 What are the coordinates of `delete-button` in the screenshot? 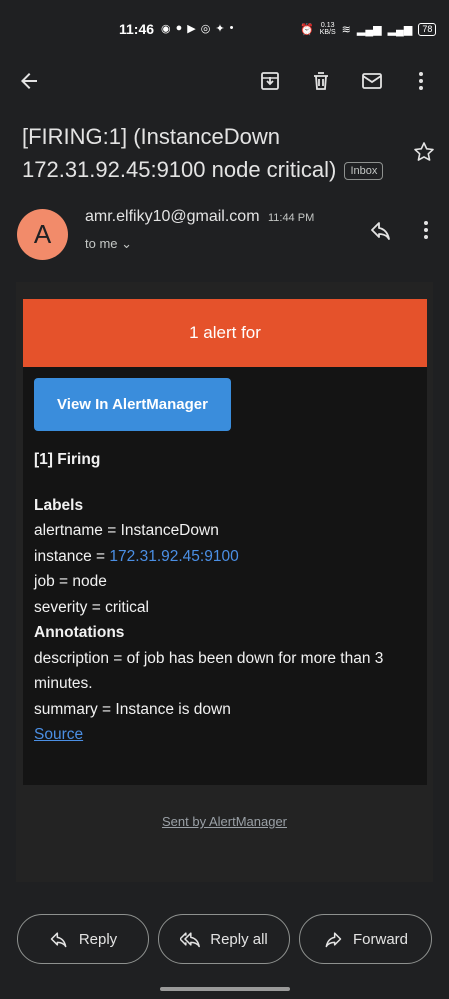 It's located at (321, 81).